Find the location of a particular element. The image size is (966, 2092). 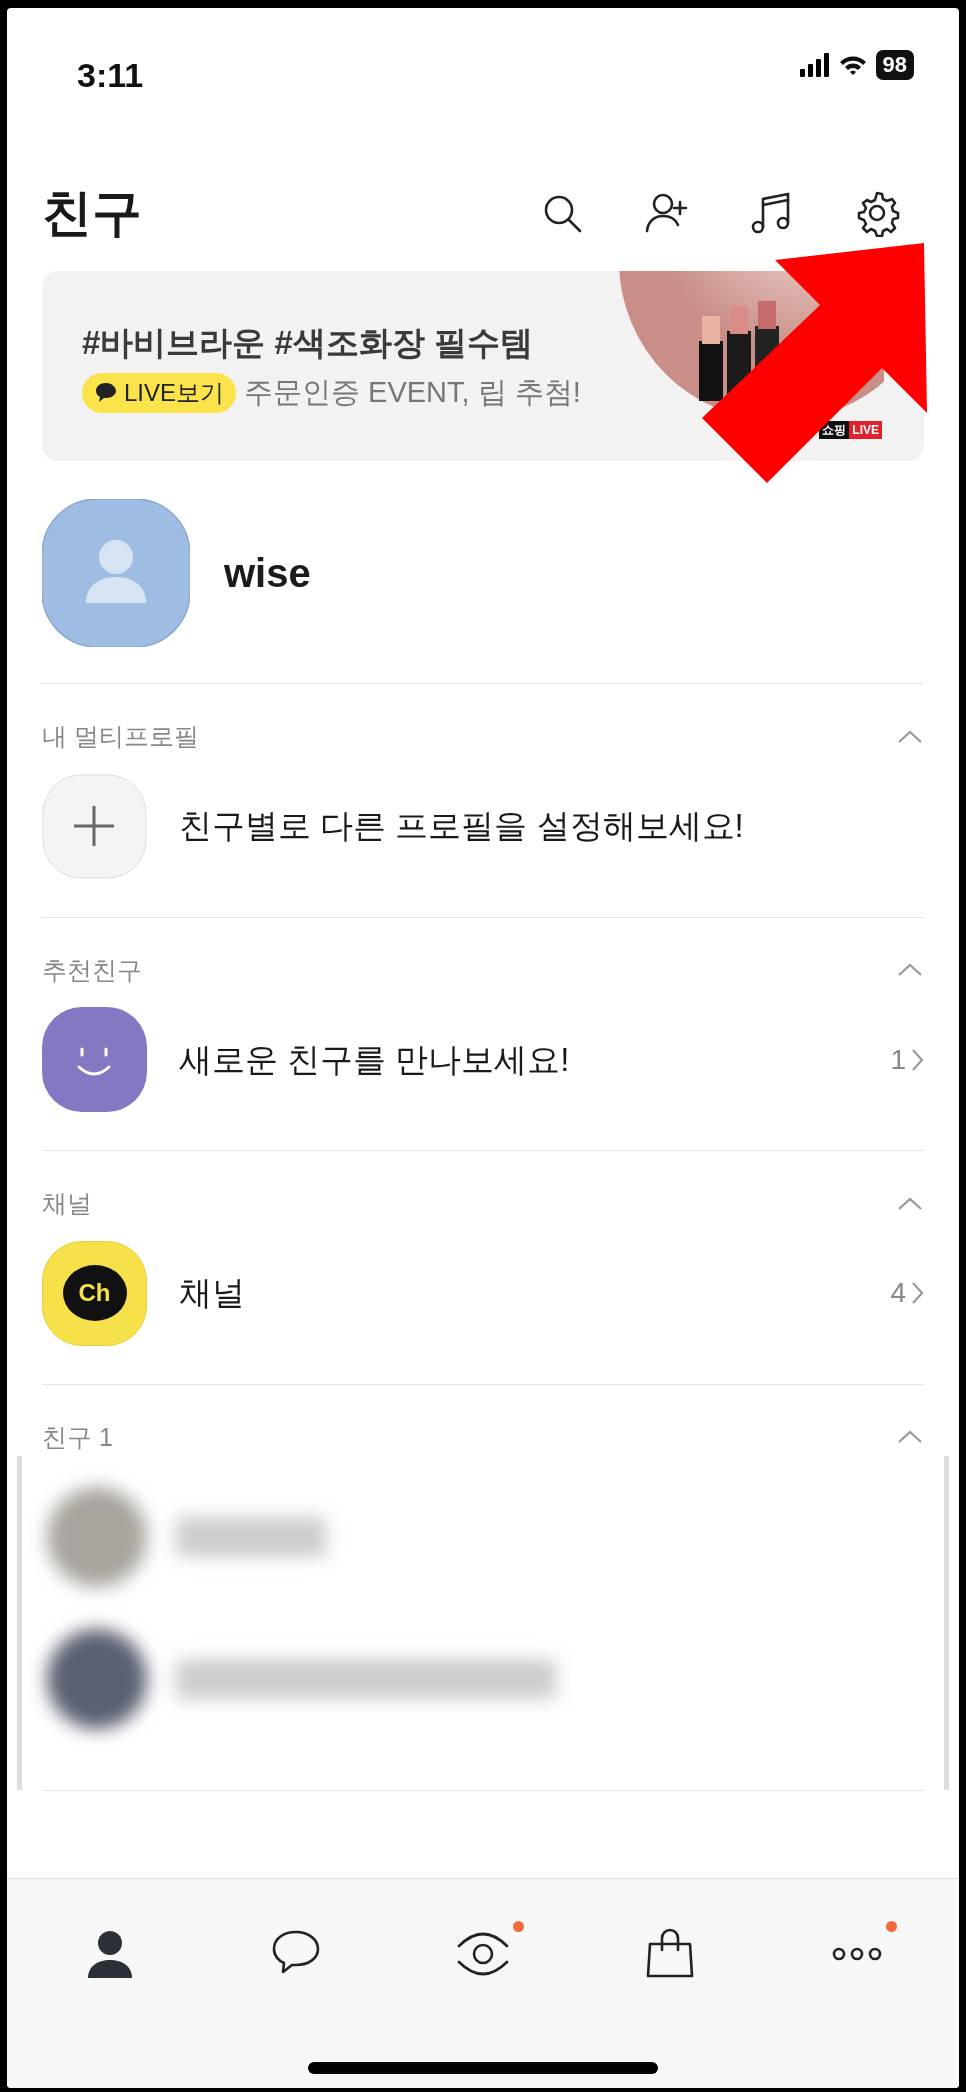

section-title: 채널 is located at coordinates (67, 1203).